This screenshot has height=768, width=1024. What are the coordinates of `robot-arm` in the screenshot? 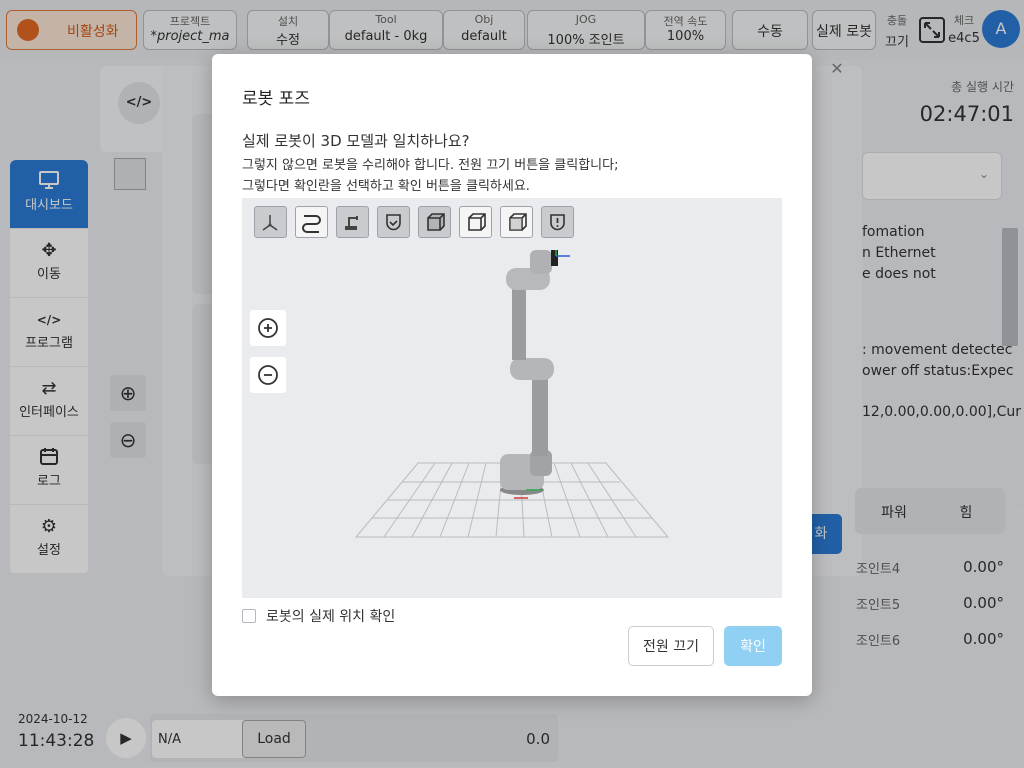 It's located at (535, 374).